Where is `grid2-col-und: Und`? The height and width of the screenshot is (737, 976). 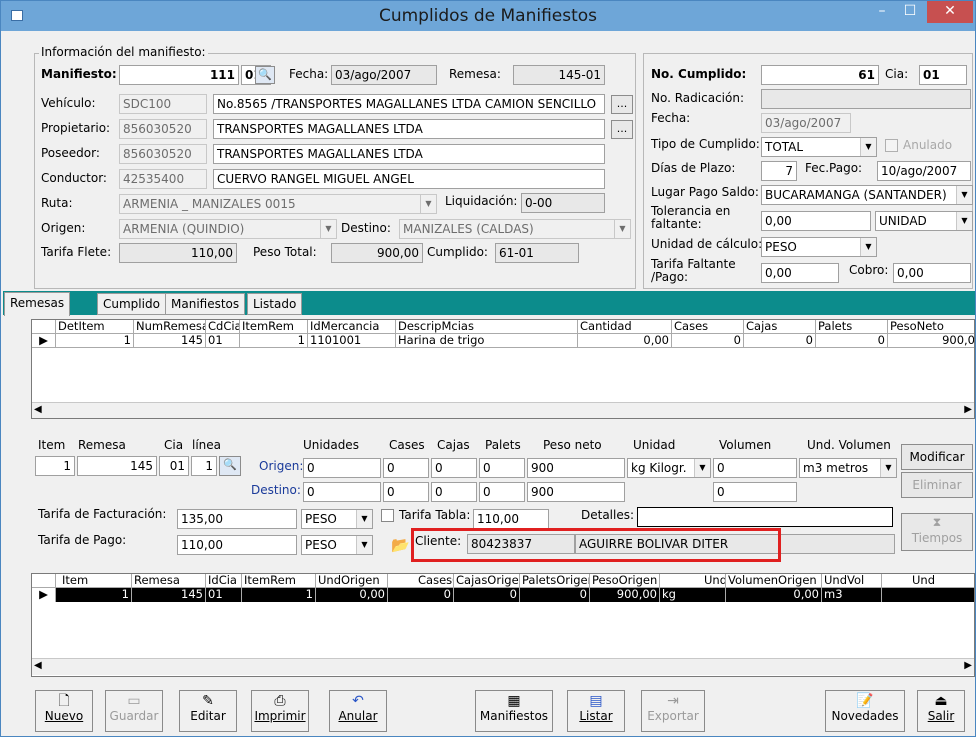 grid2-col-und: Und is located at coordinates (928, 581).